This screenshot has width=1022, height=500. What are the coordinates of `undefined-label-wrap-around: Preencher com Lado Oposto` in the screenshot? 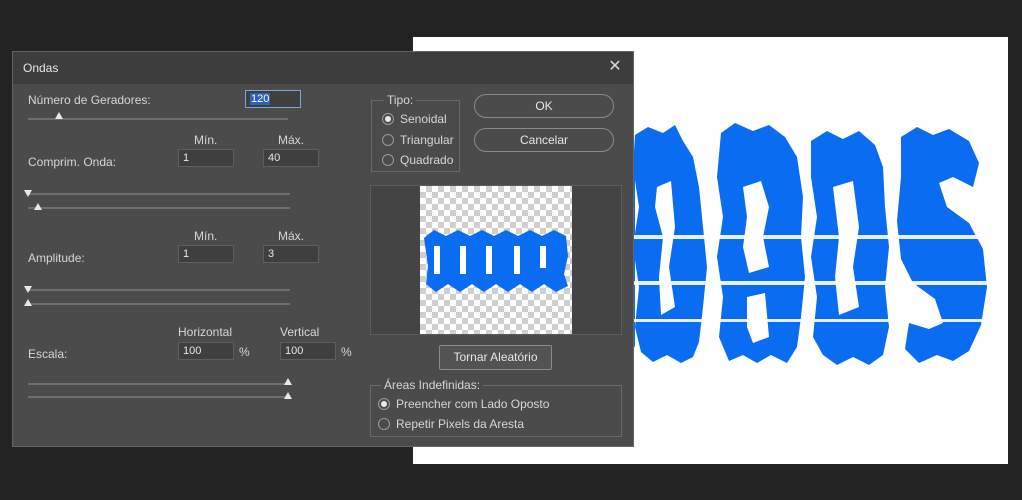 It's located at (473, 404).